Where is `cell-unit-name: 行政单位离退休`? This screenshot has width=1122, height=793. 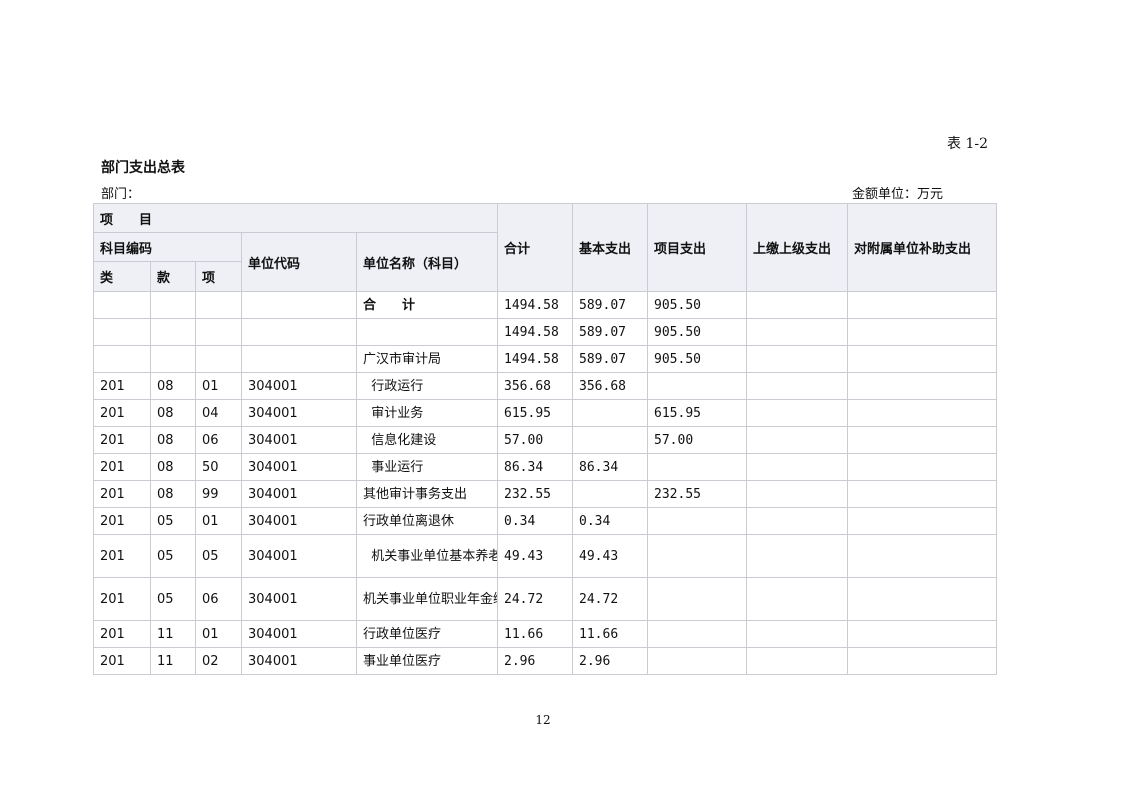 cell-unit-name: 行政单位离退休 is located at coordinates (427, 521).